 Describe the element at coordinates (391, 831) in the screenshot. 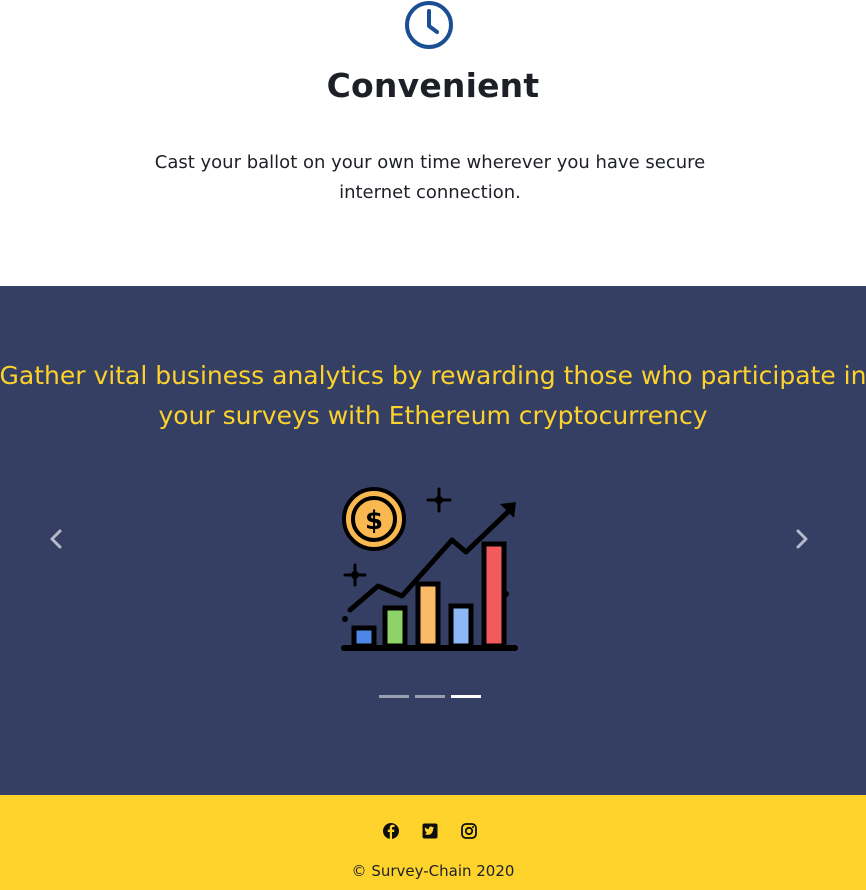

I see `facebook-icon` at that location.